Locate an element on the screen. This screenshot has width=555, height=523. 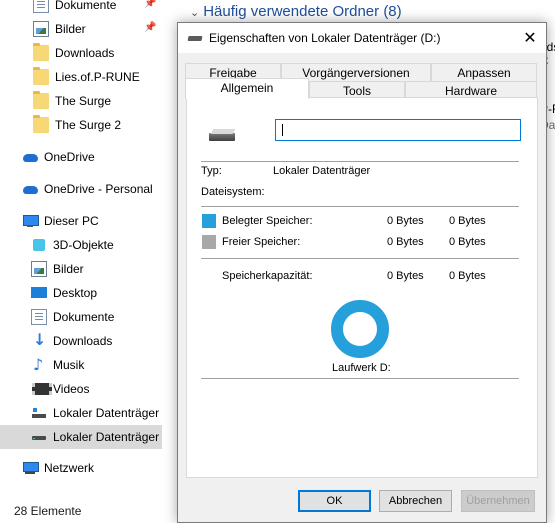
3d-objects-icon is located at coordinates (39, 245).